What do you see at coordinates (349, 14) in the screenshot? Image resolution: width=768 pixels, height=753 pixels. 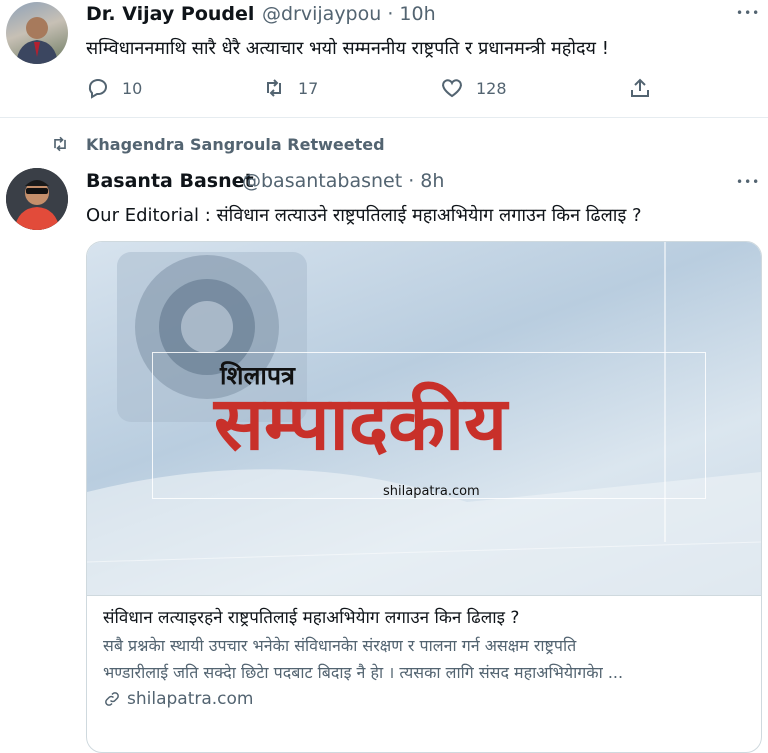 I see `tweet1-handle-time: @drvijaypou · 10h` at bounding box center [349, 14].